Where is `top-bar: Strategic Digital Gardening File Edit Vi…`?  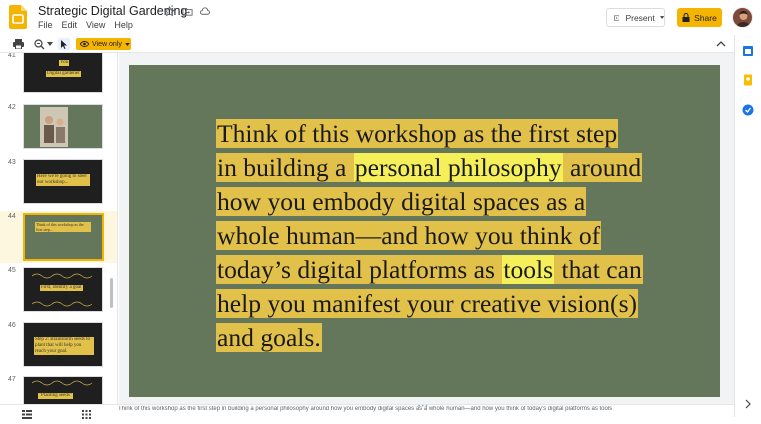
top-bar: Strategic Digital Gardening File Edit Vi… is located at coordinates (380, 17).